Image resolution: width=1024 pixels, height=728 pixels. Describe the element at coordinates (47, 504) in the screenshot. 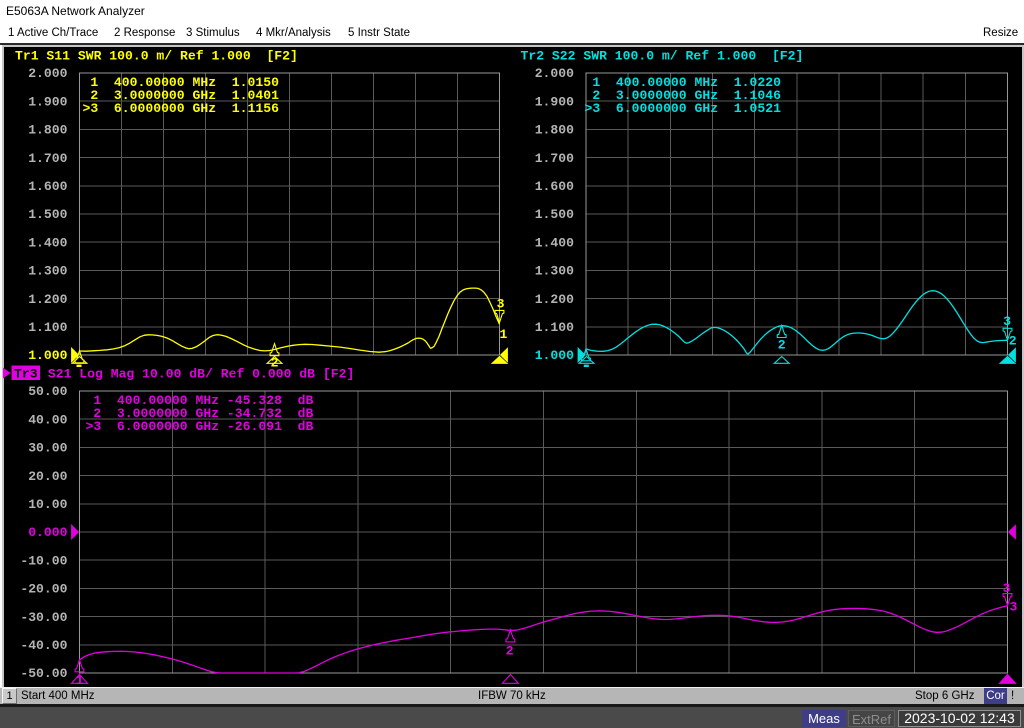

I see `svg-text: 10.00` at that location.